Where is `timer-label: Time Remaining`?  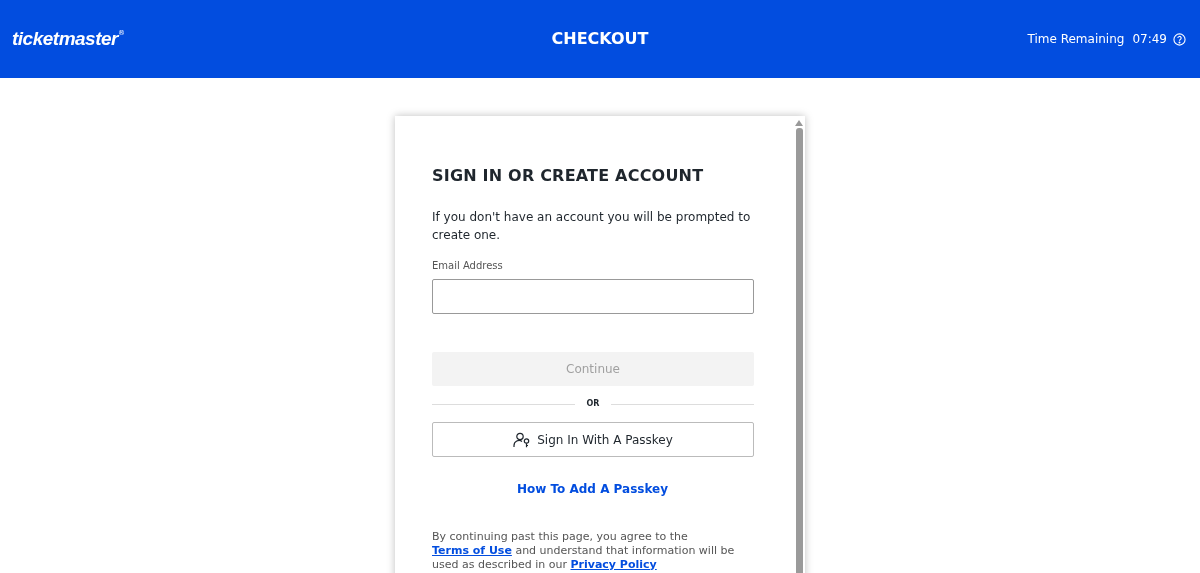 timer-label: Time Remaining is located at coordinates (1076, 39).